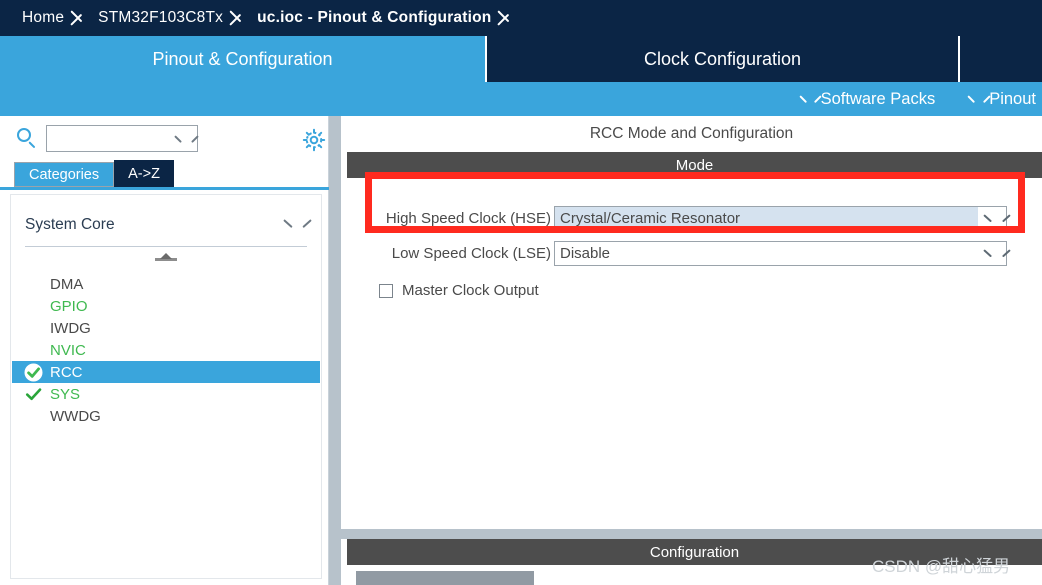  What do you see at coordinates (691, 534) in the screenshot?
I see `panel-divider` at bounding box center [691, 534].